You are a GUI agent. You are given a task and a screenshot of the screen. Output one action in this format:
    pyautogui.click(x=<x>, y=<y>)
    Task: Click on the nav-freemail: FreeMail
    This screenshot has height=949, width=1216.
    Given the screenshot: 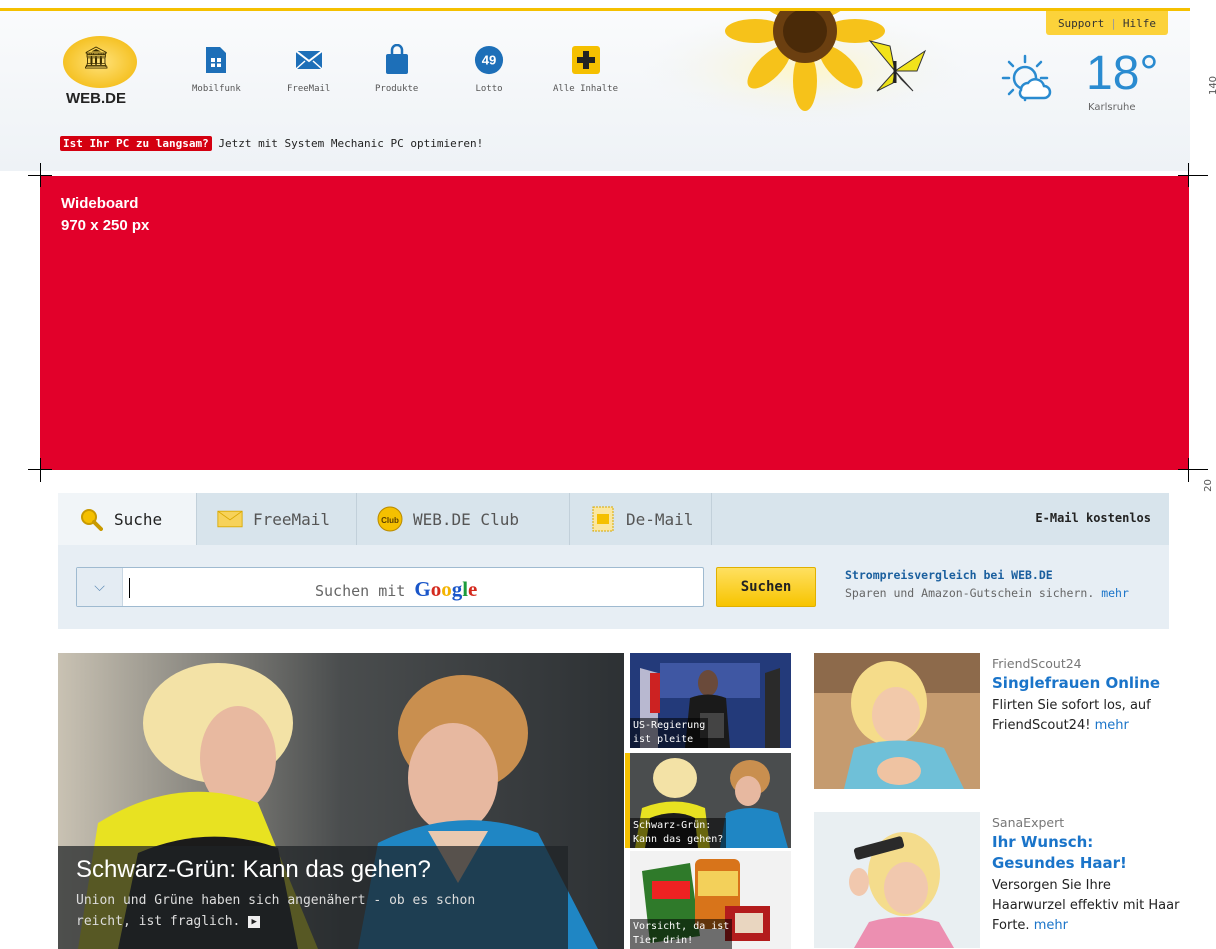 What is the action you would take?
    pyautogui.click(x=308, y=69)
    